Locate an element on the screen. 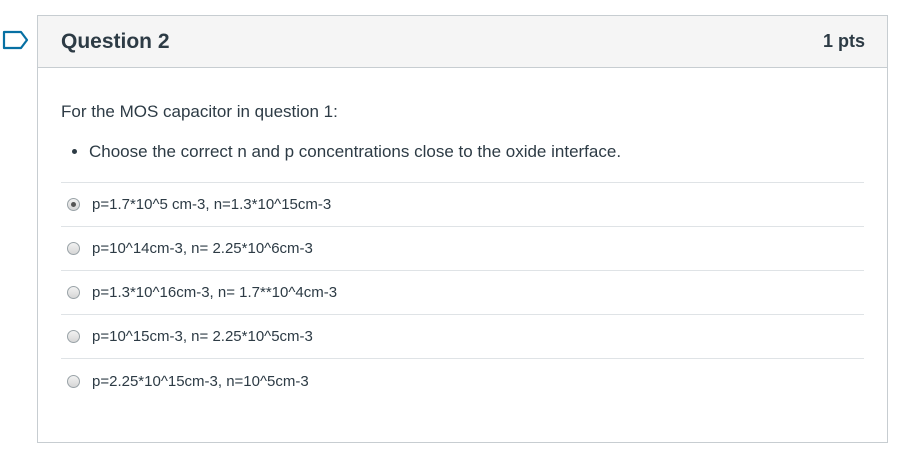 The image size is (904, 461). answer-option: p=2.25*10^15cm-3, n=10^5cm-3 is located at coordinates (462, 381).